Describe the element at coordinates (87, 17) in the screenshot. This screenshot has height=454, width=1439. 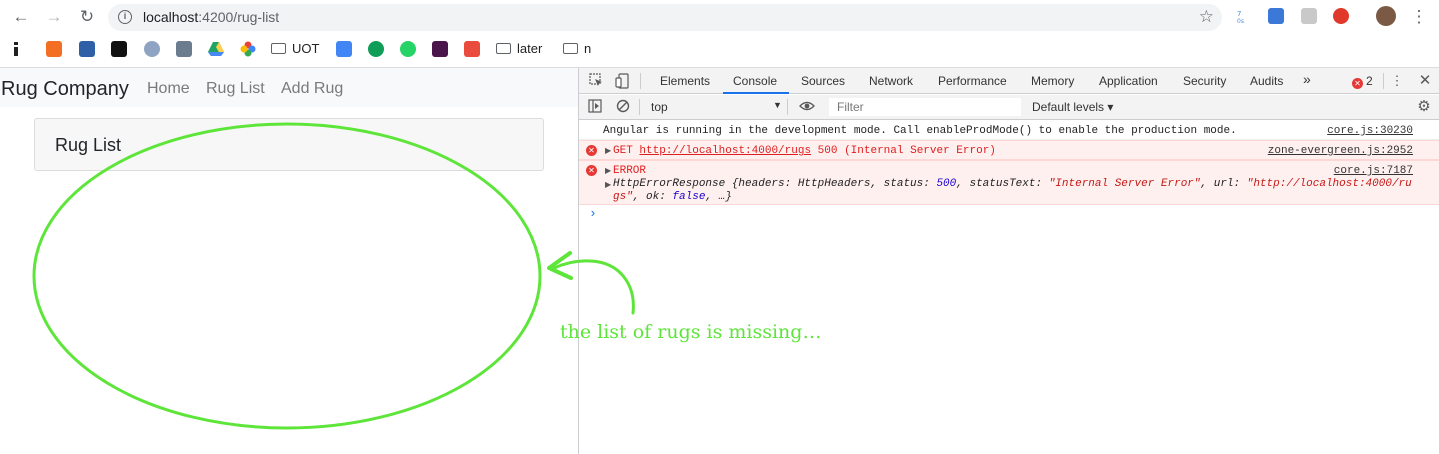
I see `reload-icon: ↻` at that location.